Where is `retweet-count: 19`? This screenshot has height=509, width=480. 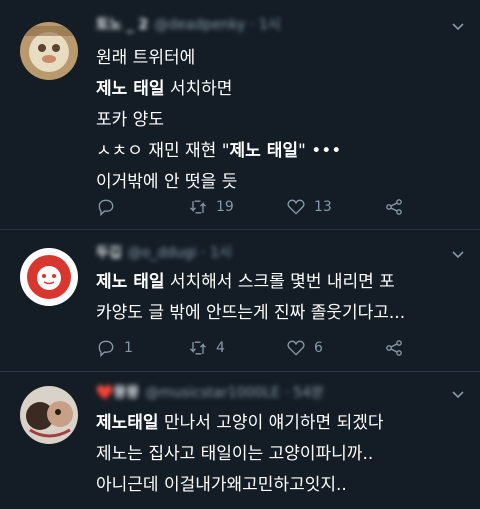 retweet-count: 19 is located at coordinates (225, 207).